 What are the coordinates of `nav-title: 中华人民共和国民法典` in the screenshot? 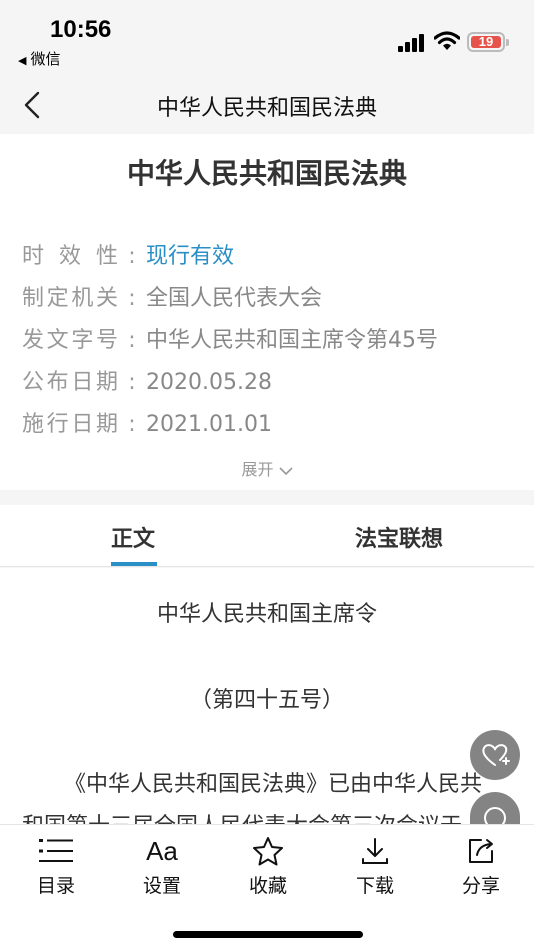 It's located at (266, 108).